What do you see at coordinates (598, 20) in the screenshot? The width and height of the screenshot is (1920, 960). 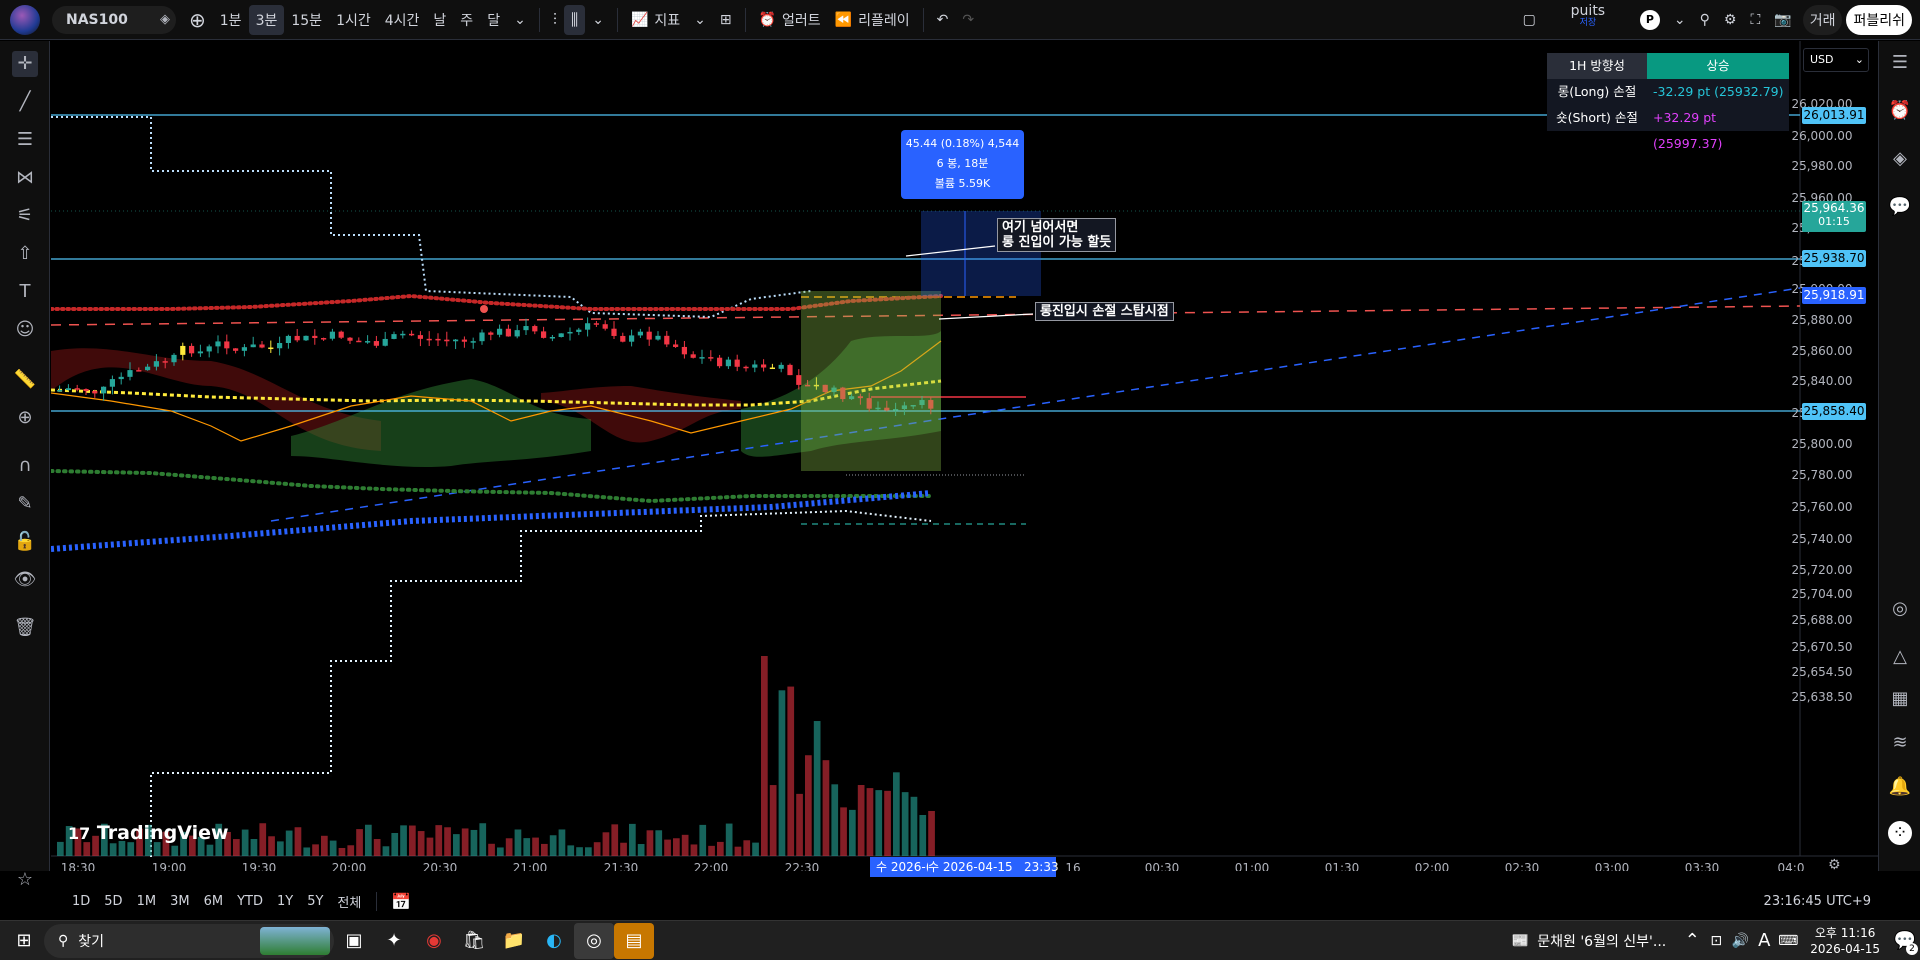 I see `chart-type-dropdown-icon: ⌄` at bounding box center [598, 20].